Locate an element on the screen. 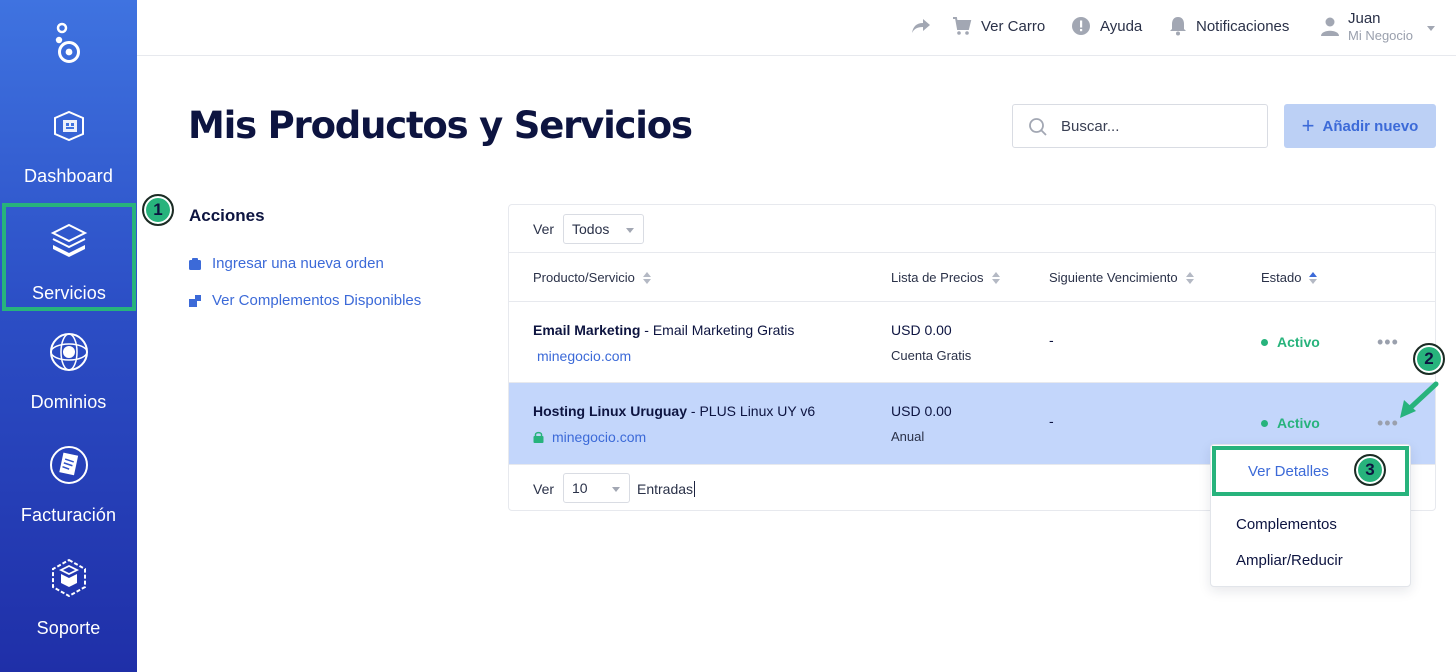 The image size is (1456, 672). add-new-button: + Añadir nuevo is located at coordinates (1360, 126).